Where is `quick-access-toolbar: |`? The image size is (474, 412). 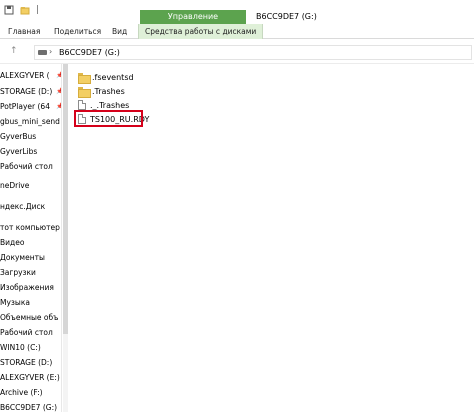 quick-access-toolbar: | is located at coordinates (21, 10).